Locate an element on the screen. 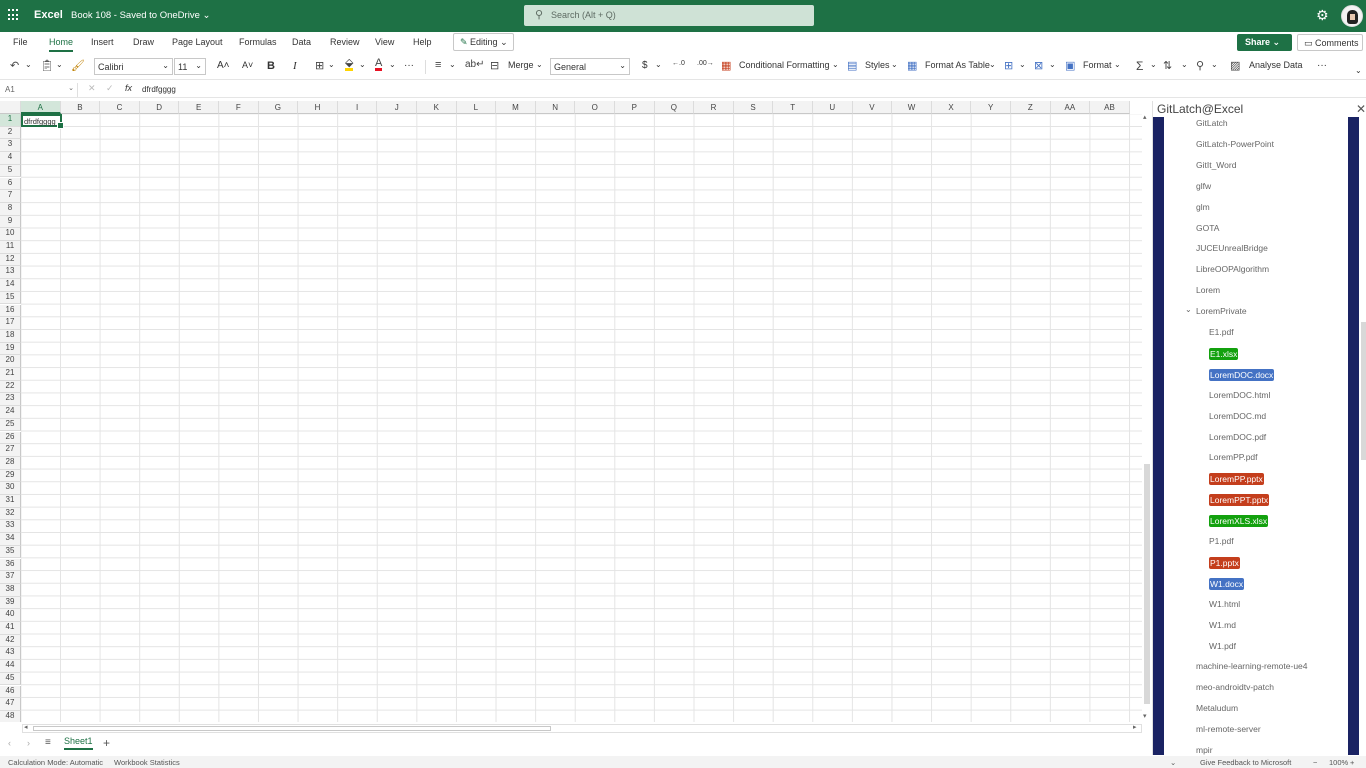  row-header: 47 is located at coordinates (10, 704).